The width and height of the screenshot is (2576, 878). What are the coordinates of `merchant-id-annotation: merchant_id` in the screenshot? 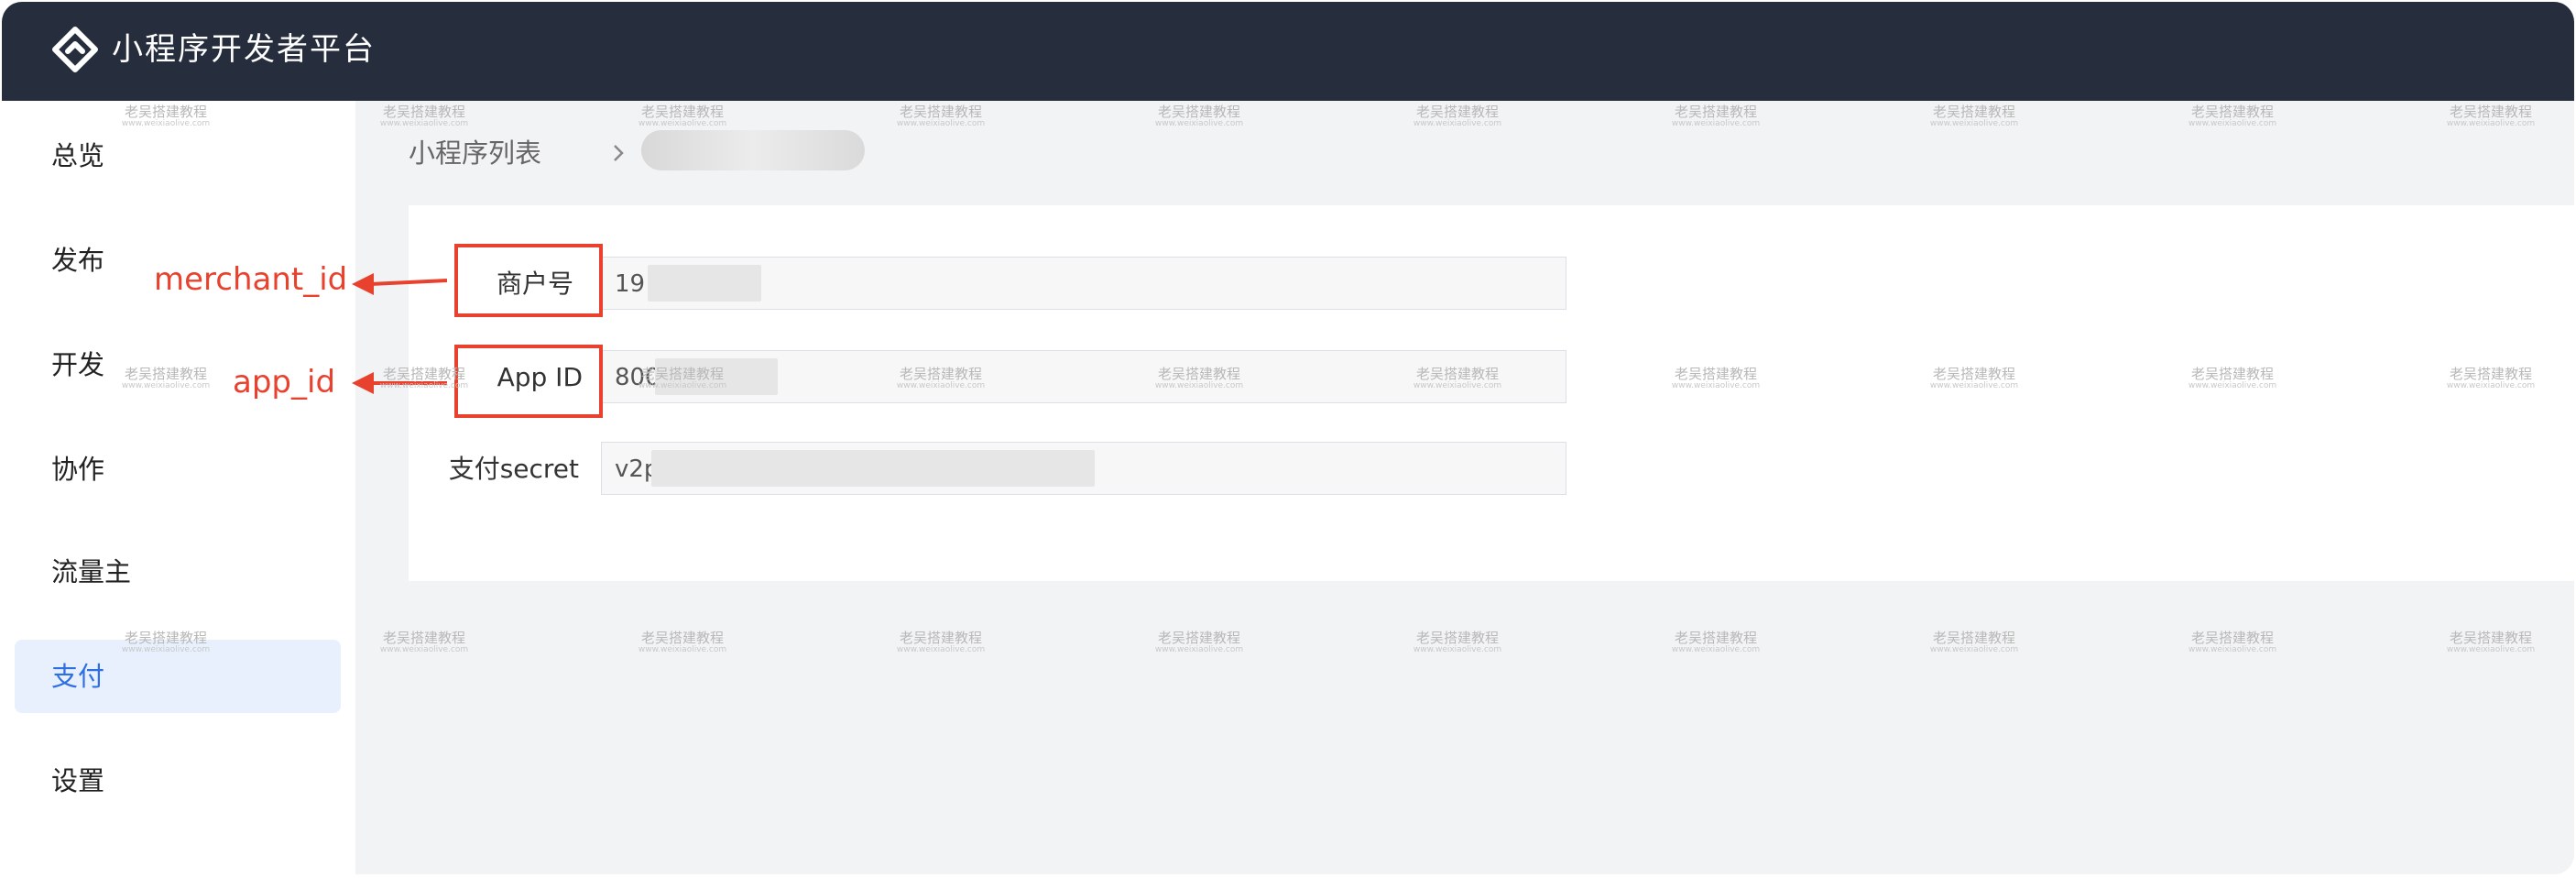 It's located at (251, 279).